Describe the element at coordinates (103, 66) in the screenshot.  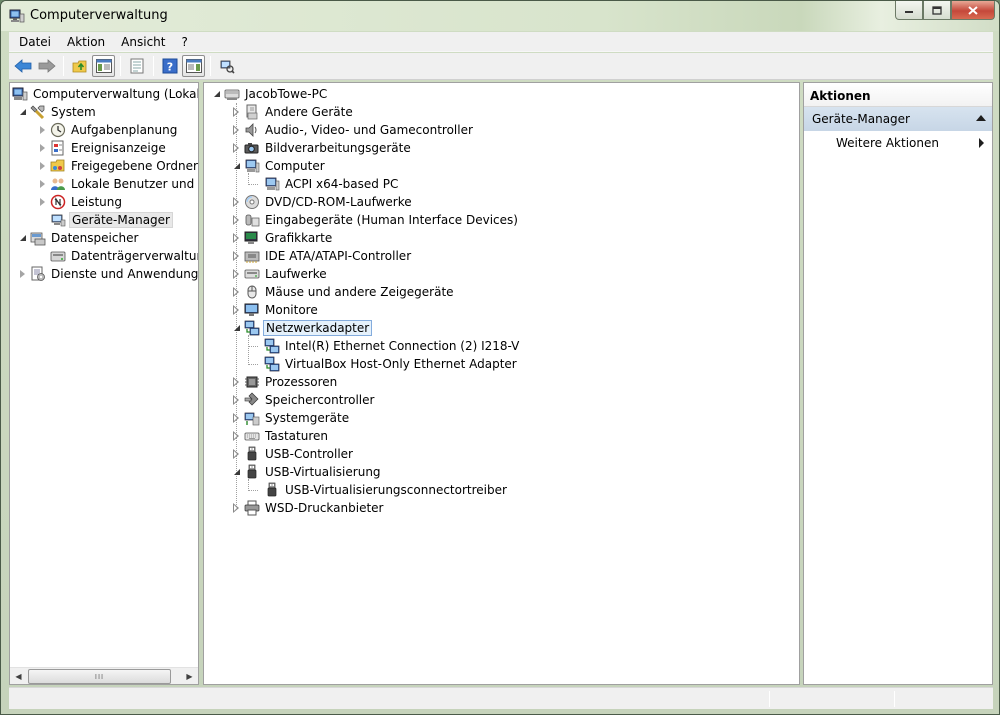
I see `show-hide-tree-button` at that location.